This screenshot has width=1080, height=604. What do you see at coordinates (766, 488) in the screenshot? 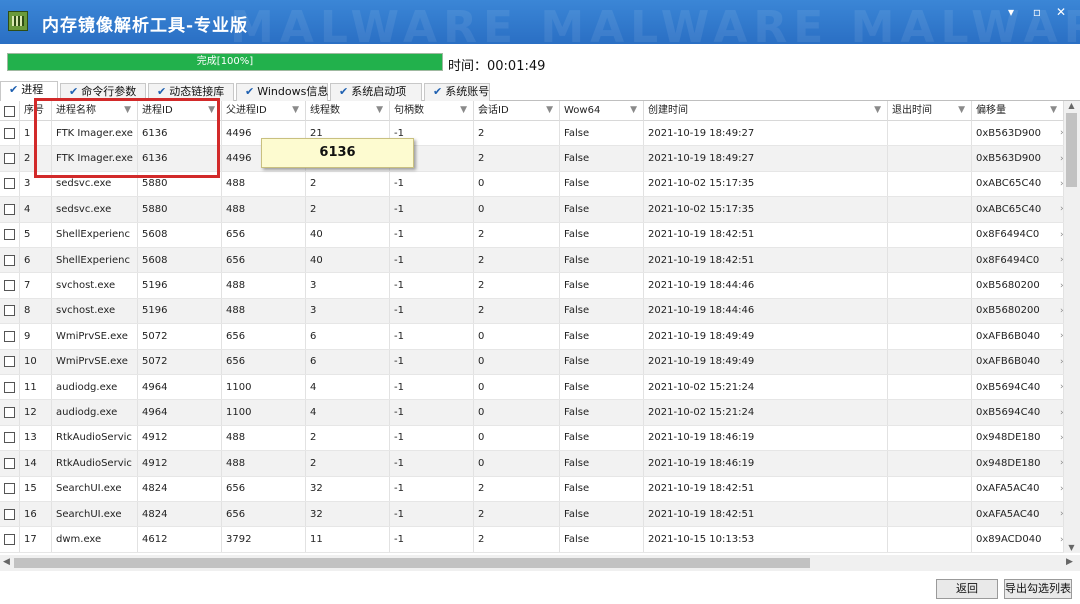
I see `cell-create-time: 2021-10-19 18:42:51` at bounding box center [766, 488].